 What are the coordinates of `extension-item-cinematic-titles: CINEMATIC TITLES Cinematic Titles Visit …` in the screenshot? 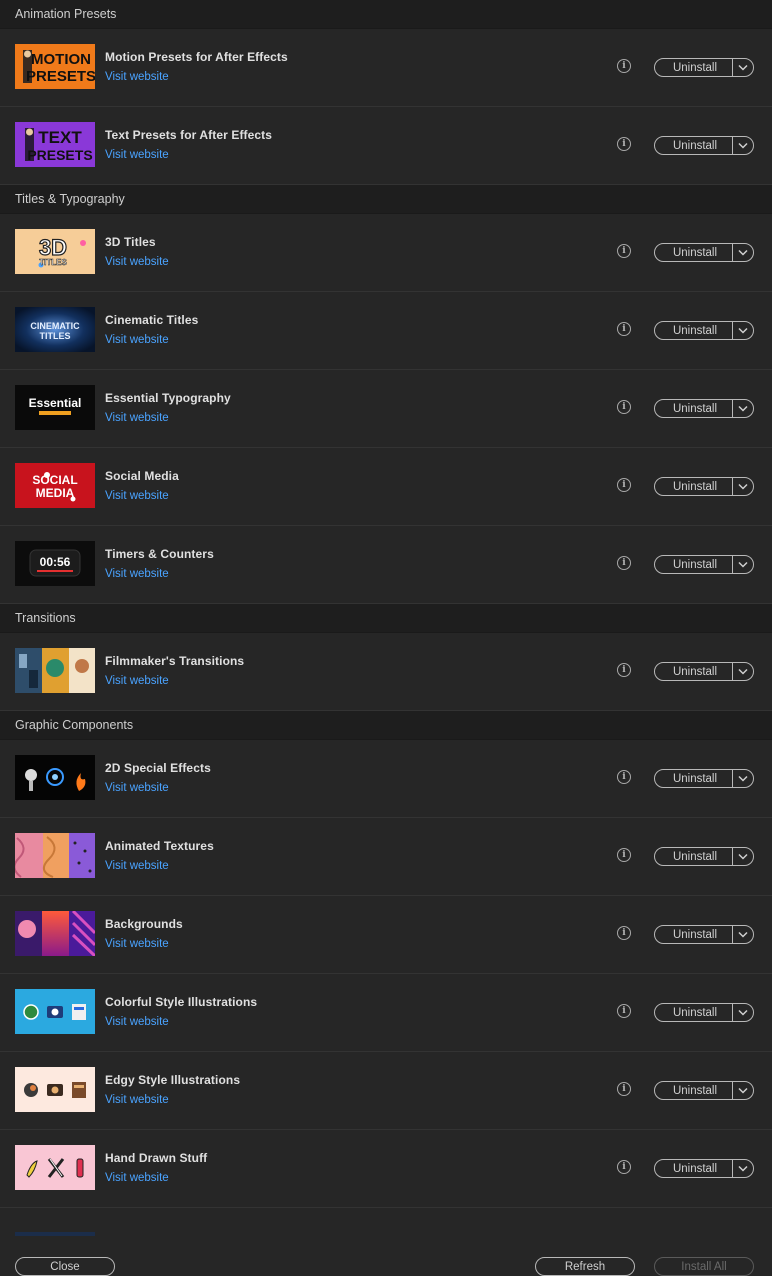 It's located at (386, 331).